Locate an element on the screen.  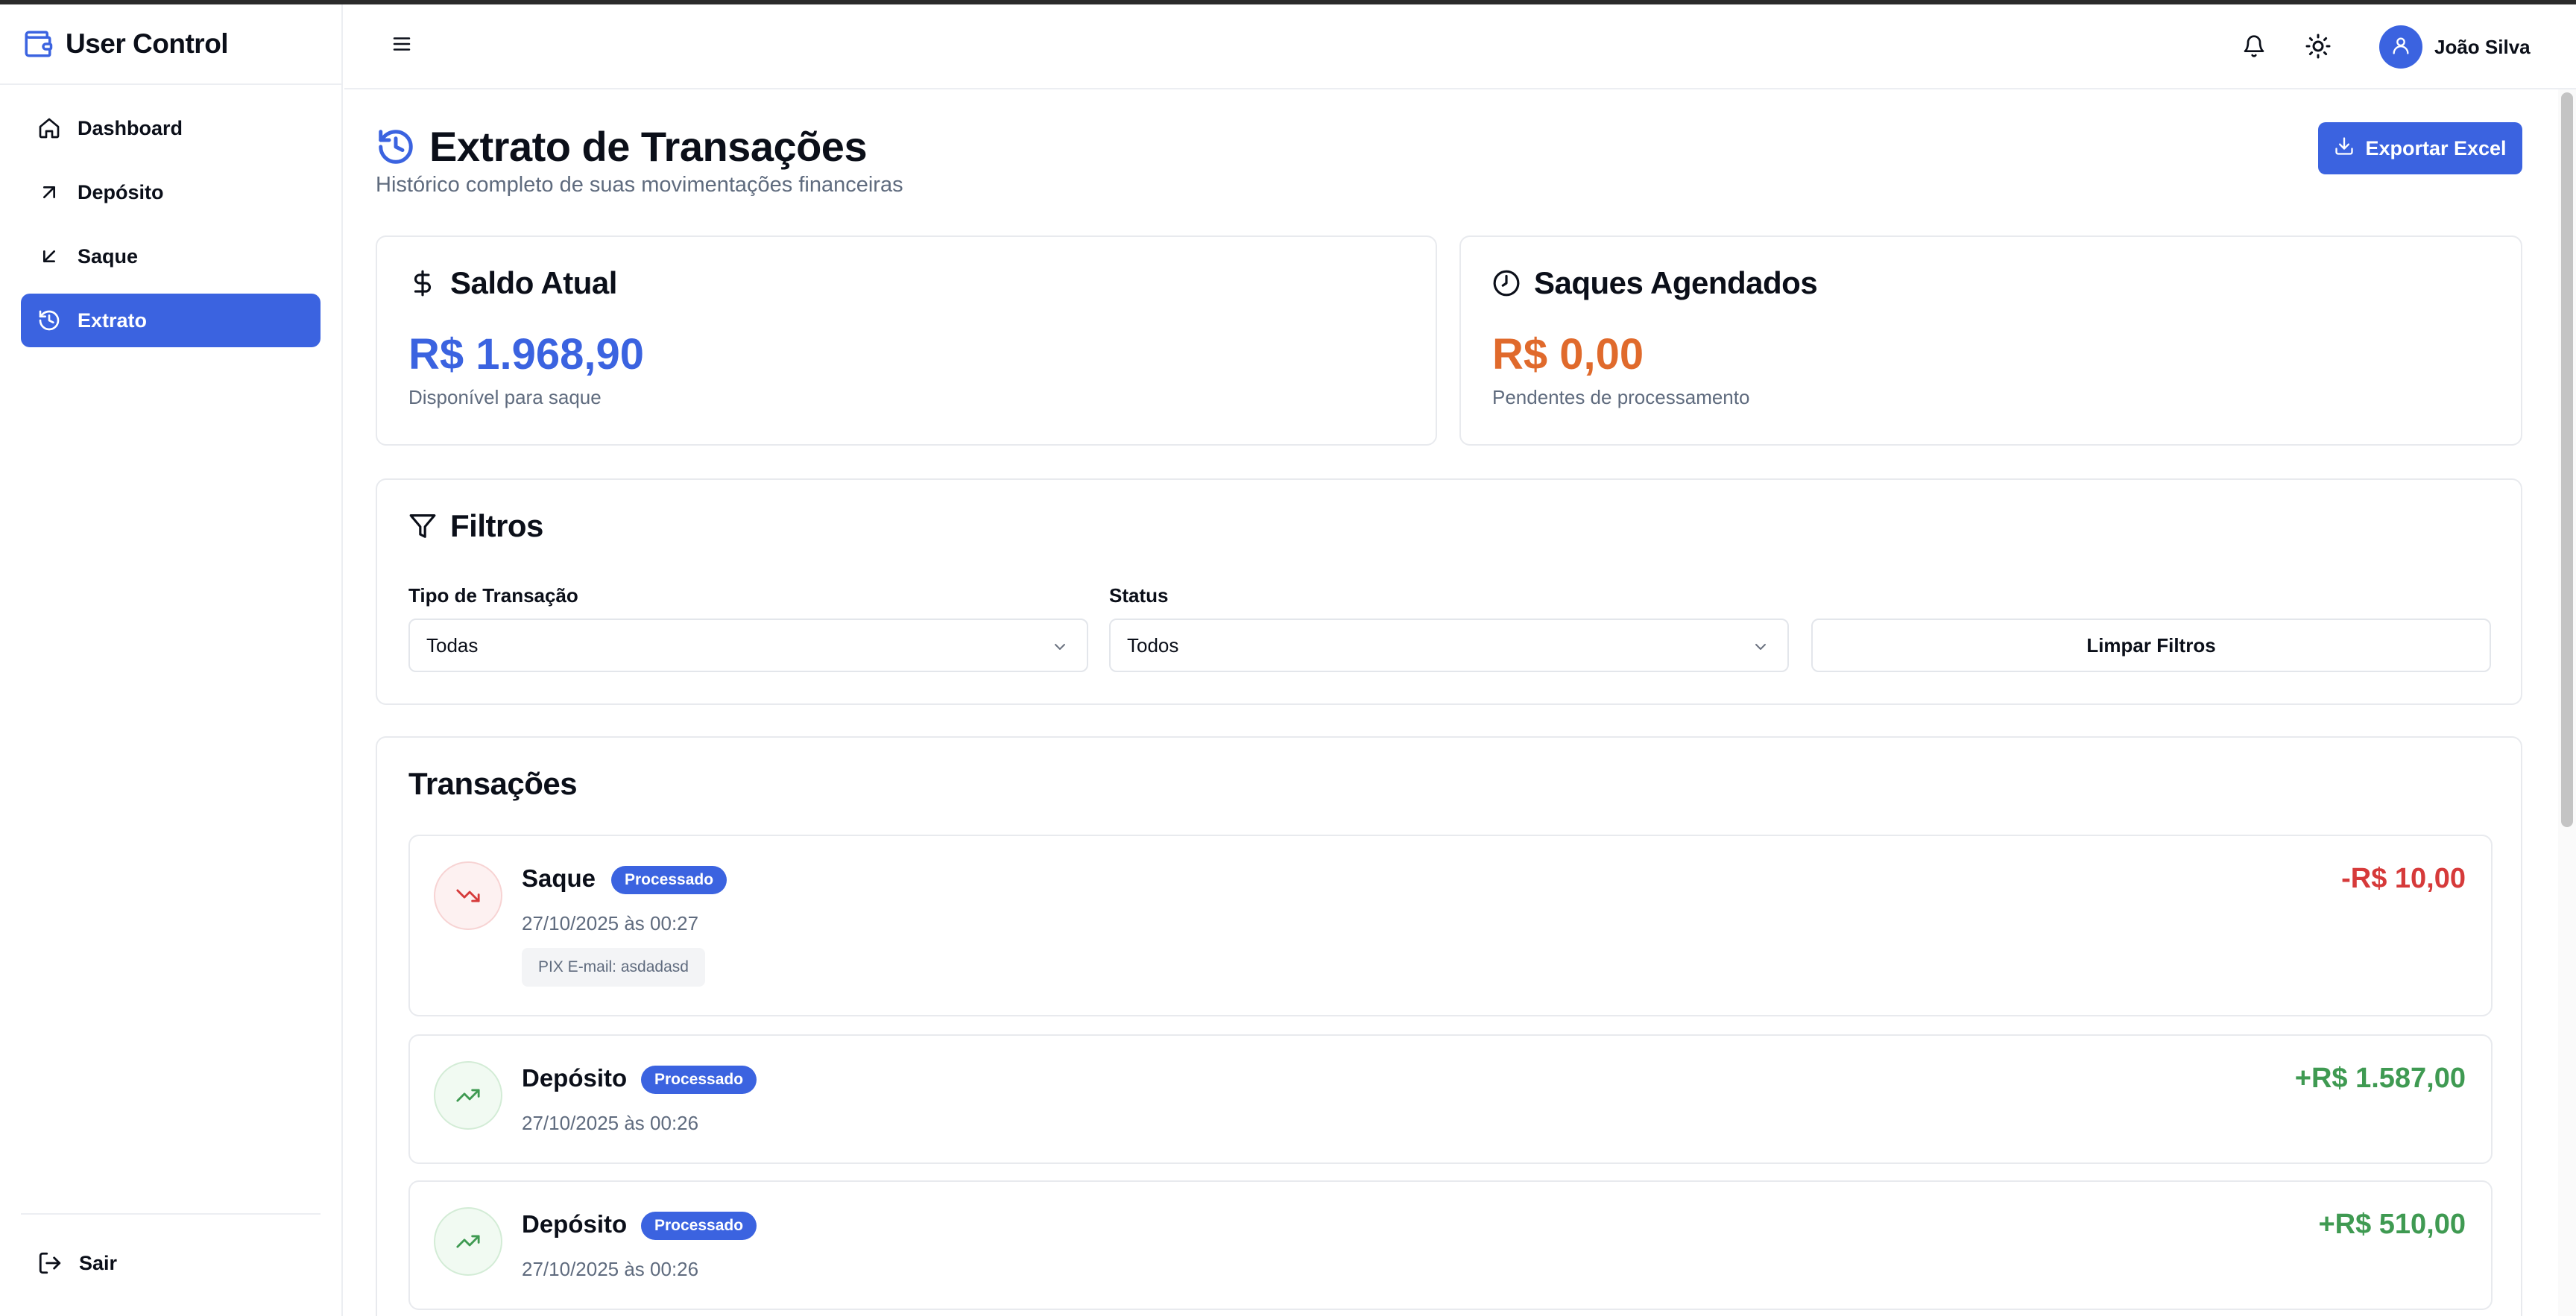
home-icon is located at coordinates (49, 128).